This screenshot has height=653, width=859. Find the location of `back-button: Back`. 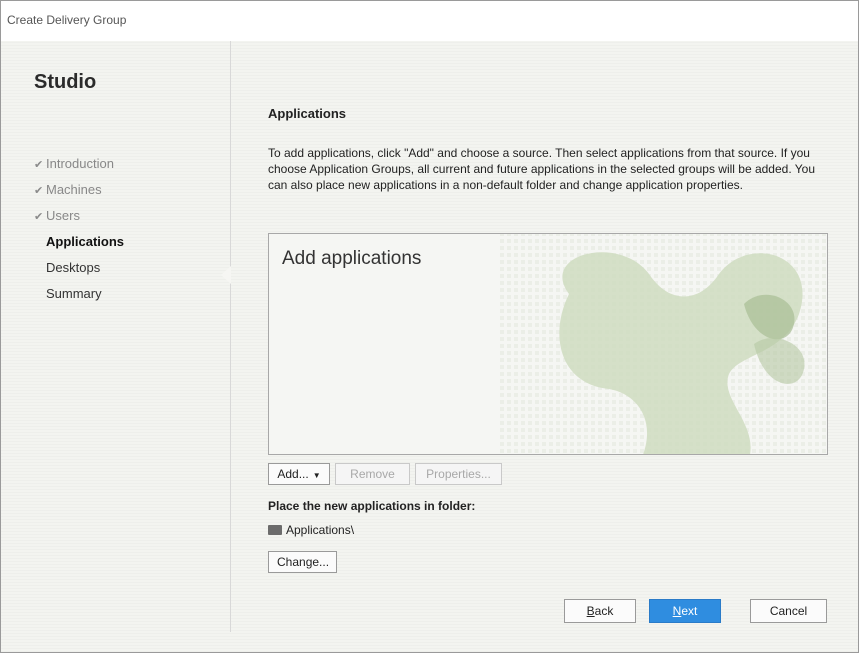

back-button: Back is located at coordinates (600, 611).